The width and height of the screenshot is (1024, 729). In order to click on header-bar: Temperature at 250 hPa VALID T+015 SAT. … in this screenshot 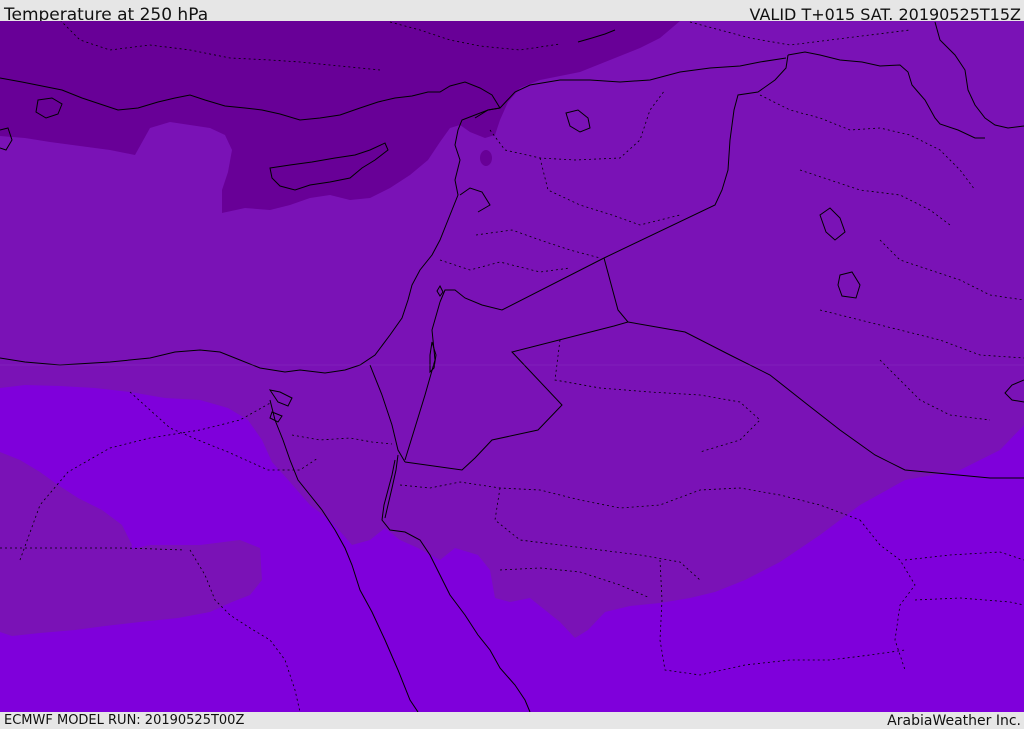, I will do `click(512, 10)`.